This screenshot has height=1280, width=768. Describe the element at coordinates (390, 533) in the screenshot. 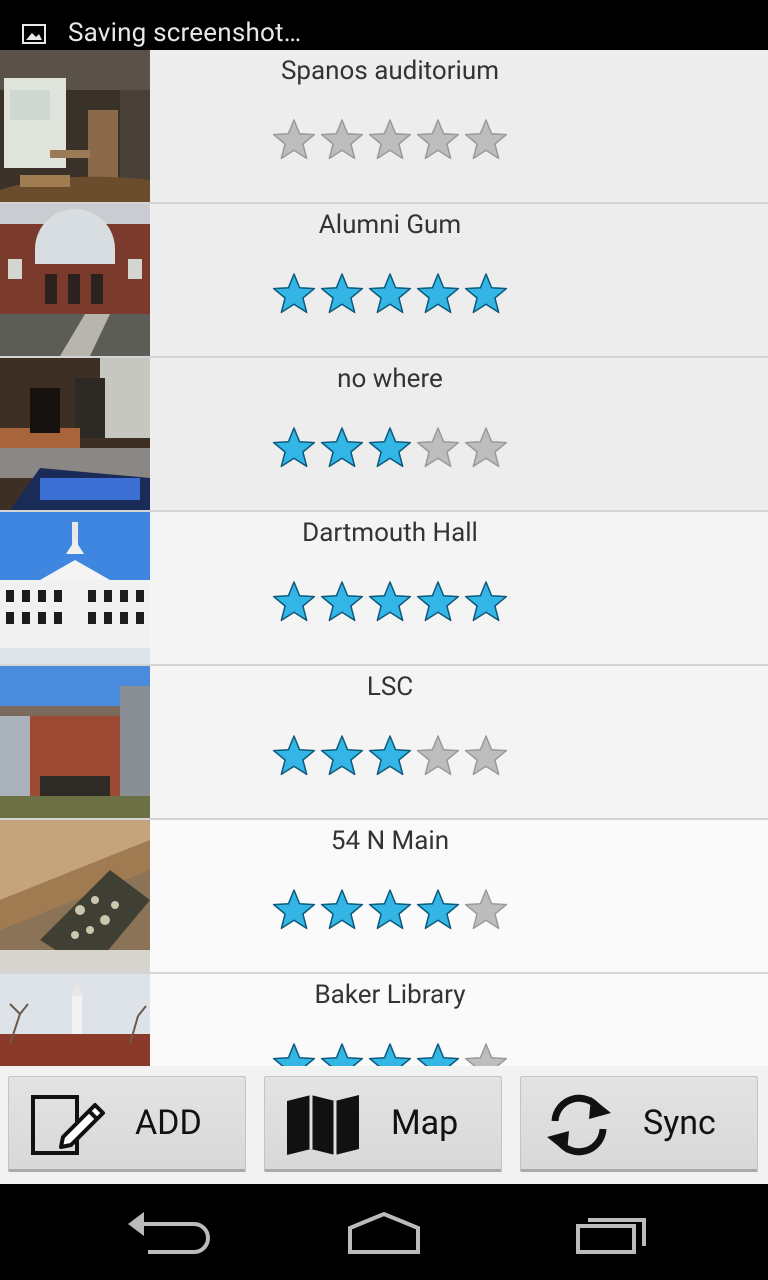

I see `place-name: Dartmouth Hall` at that location.